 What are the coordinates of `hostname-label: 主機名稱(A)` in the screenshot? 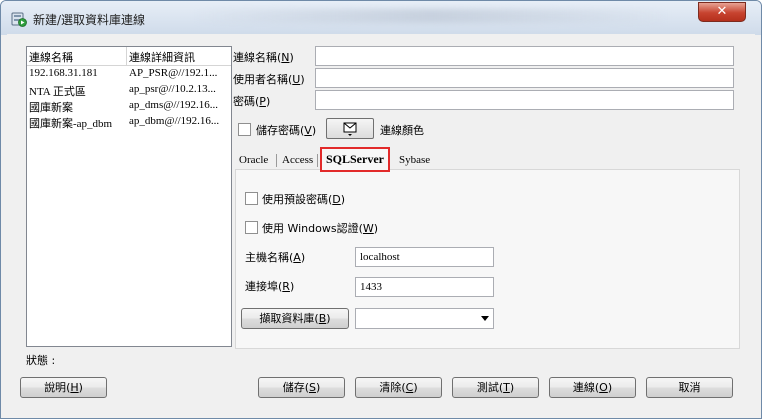 It's located at (275, 257).